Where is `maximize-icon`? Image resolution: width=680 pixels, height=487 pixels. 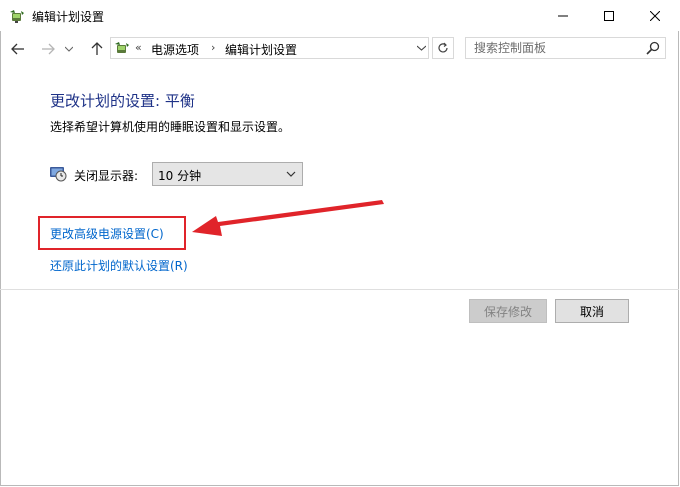 maximize-icon is located at coordinates (609, 15).